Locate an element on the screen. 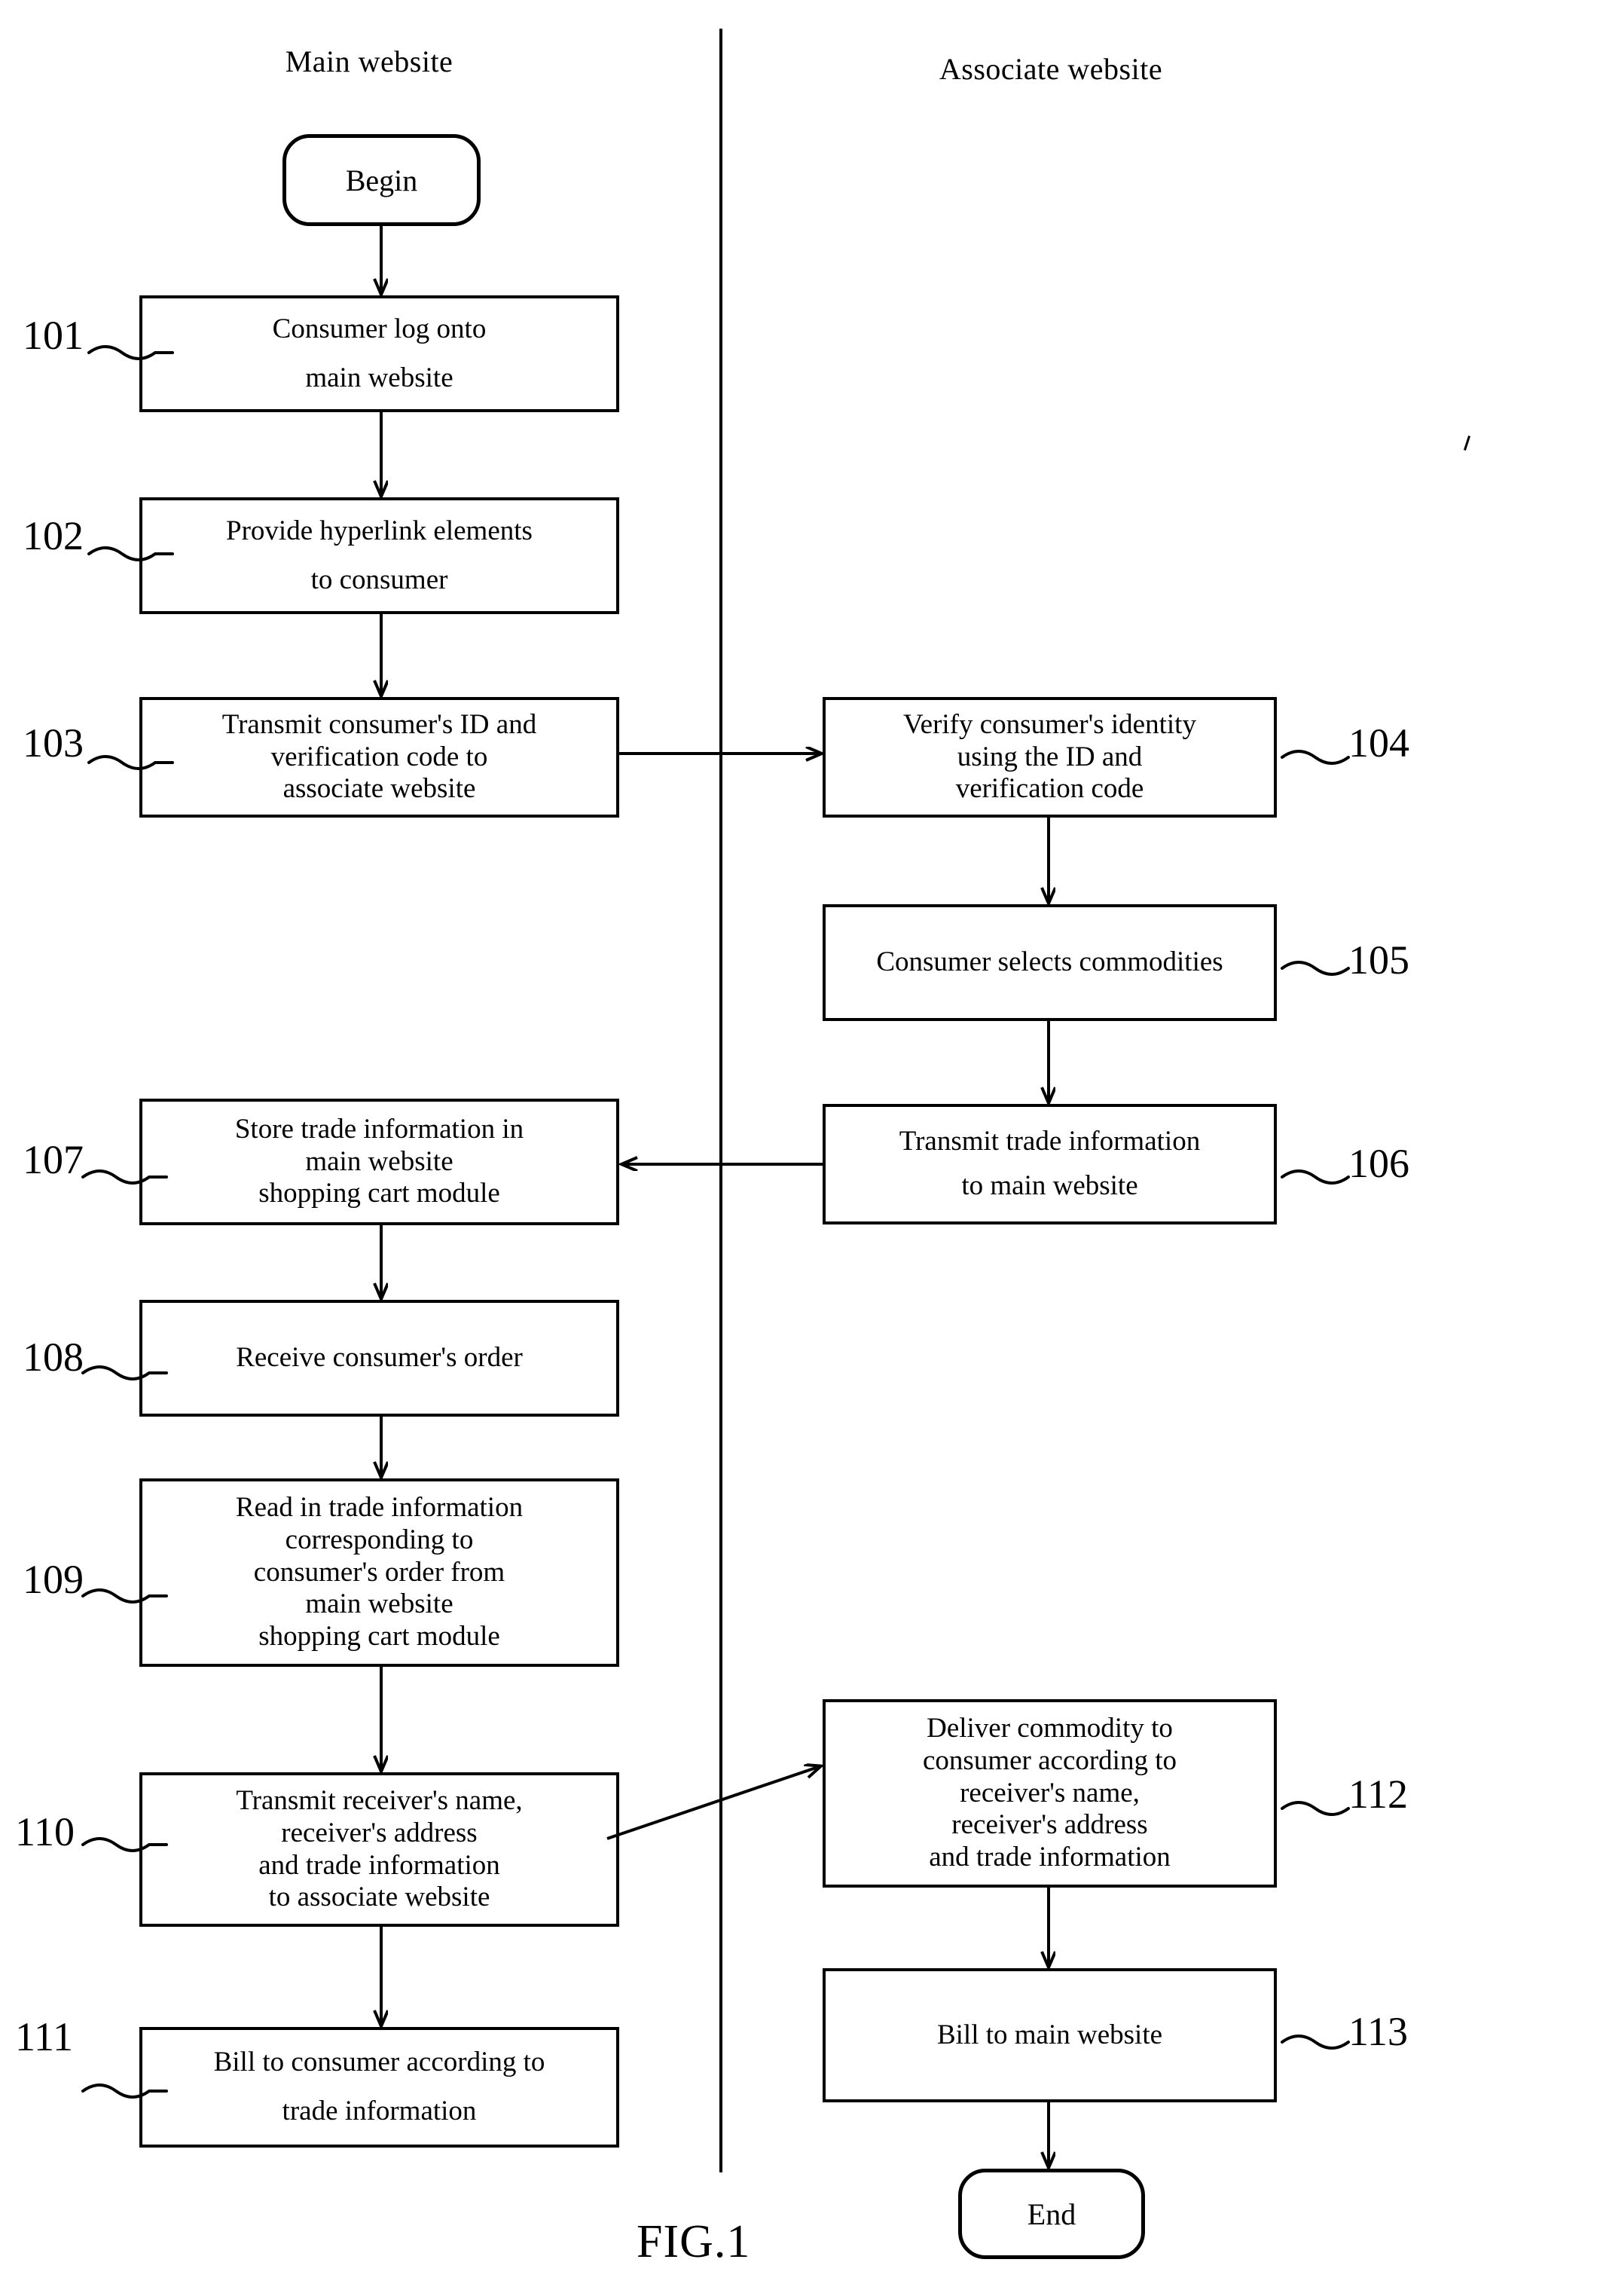 This screenshot has width=1600, height=2296. process-108-line-1: Receive consumer's order is located at coordinates (379, 1358).